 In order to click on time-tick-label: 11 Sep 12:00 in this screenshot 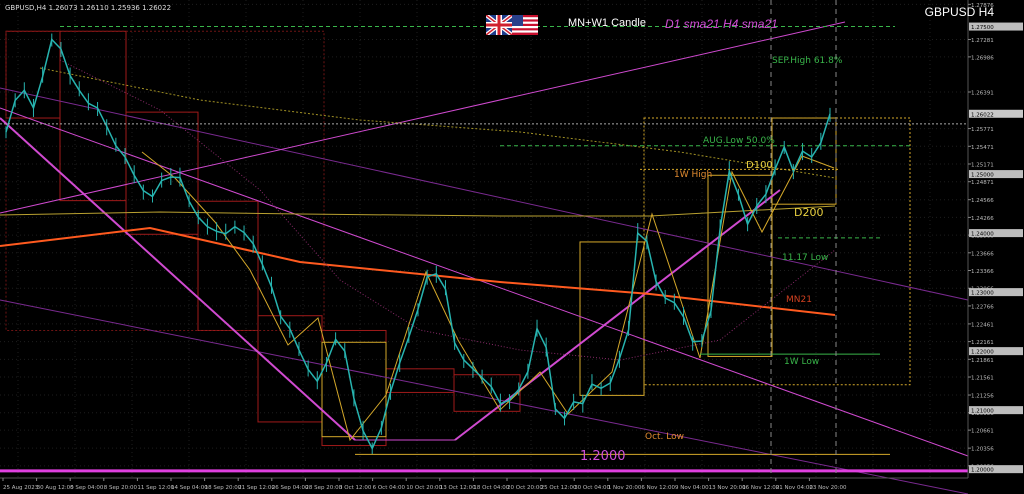, I will do `click(155, 488)`.